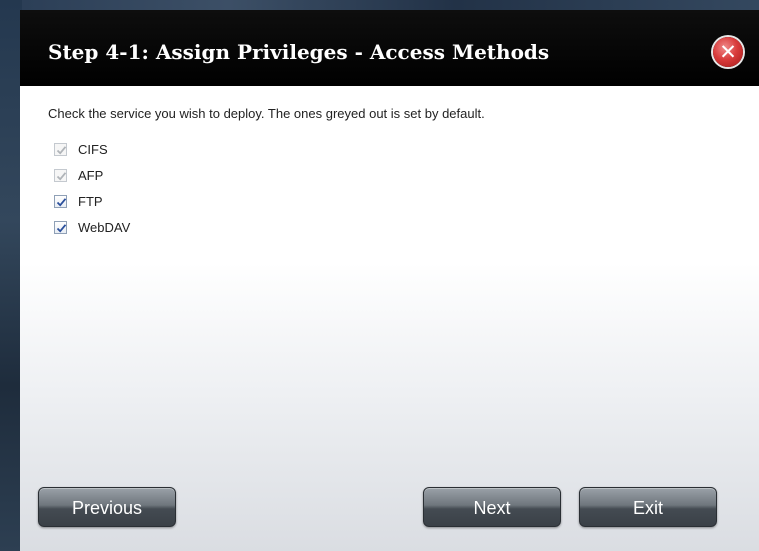 The image size is (759, 551). What do you see at coordinates (104, 227) in the screenshot?
I see `webdav-label: WebDAV` at bounding box center [104, 227].